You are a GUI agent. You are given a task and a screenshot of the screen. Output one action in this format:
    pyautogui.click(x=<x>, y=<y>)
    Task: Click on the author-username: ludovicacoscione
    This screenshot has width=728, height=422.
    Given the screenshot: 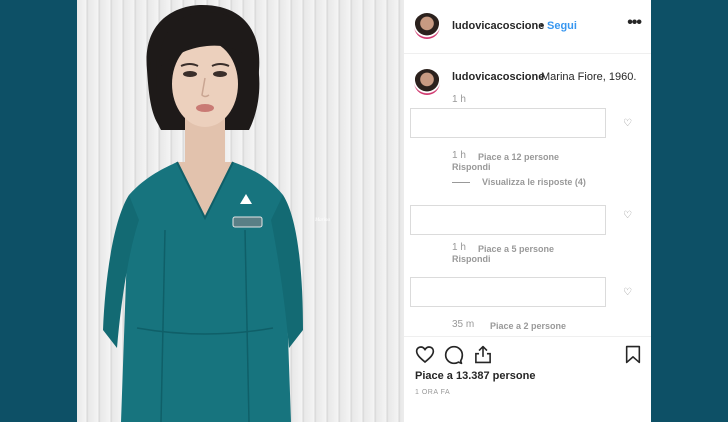 What is the action you would take?
    pyautogui.click(x=498, y=26)
    